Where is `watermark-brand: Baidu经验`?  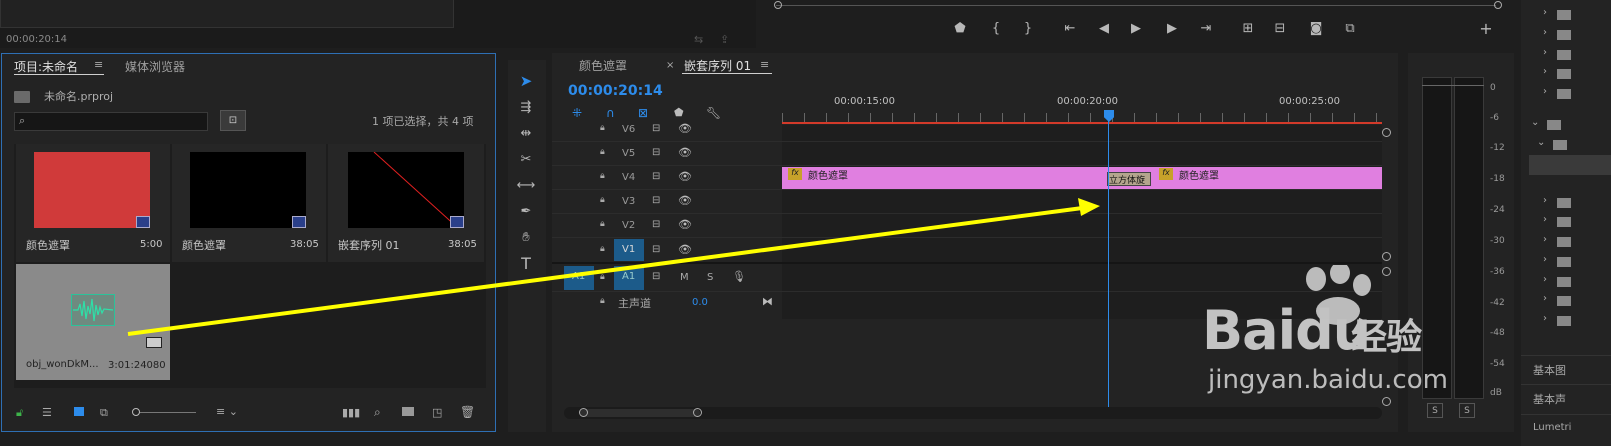
watermark-brand: Baidu经验 is located at coordinates (1312, 330).